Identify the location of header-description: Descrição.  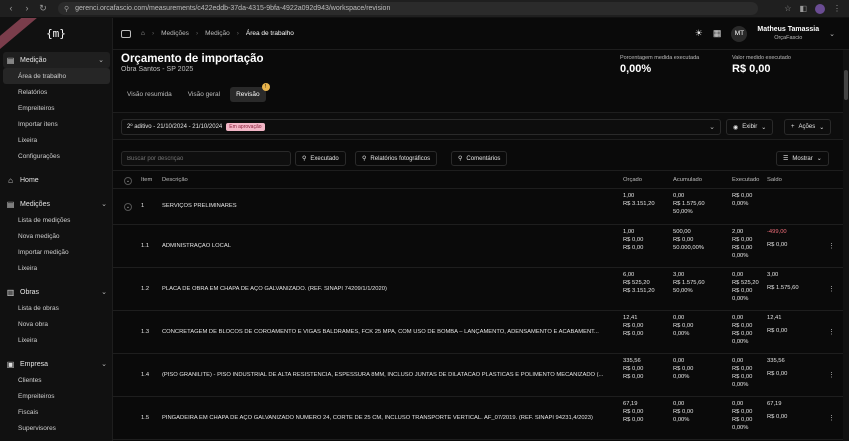
(175, 181).